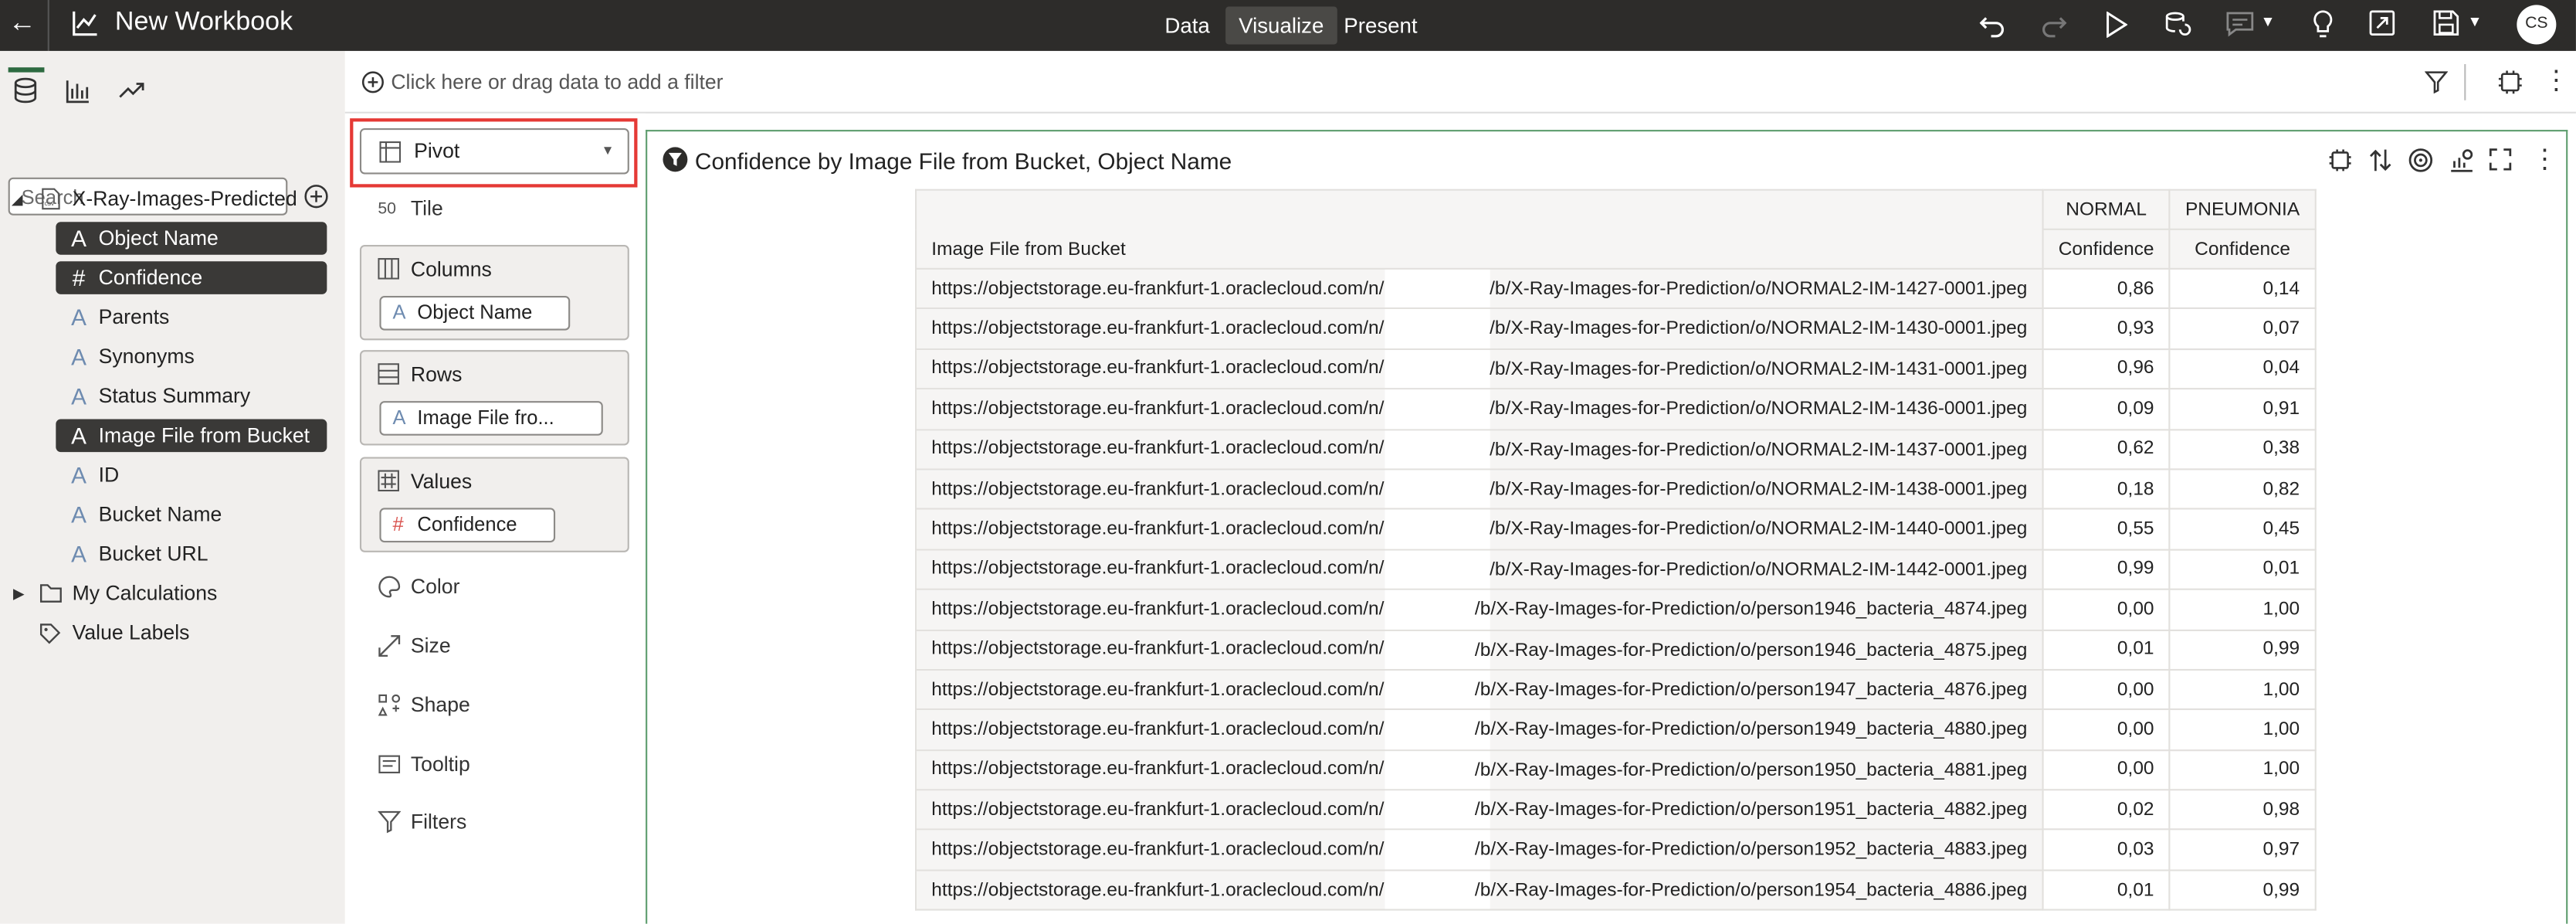 The height and width of the screenshot is (924, 2576). I want to click on pneumonia-confidence-cell: 0,45, so click(2242, 529).